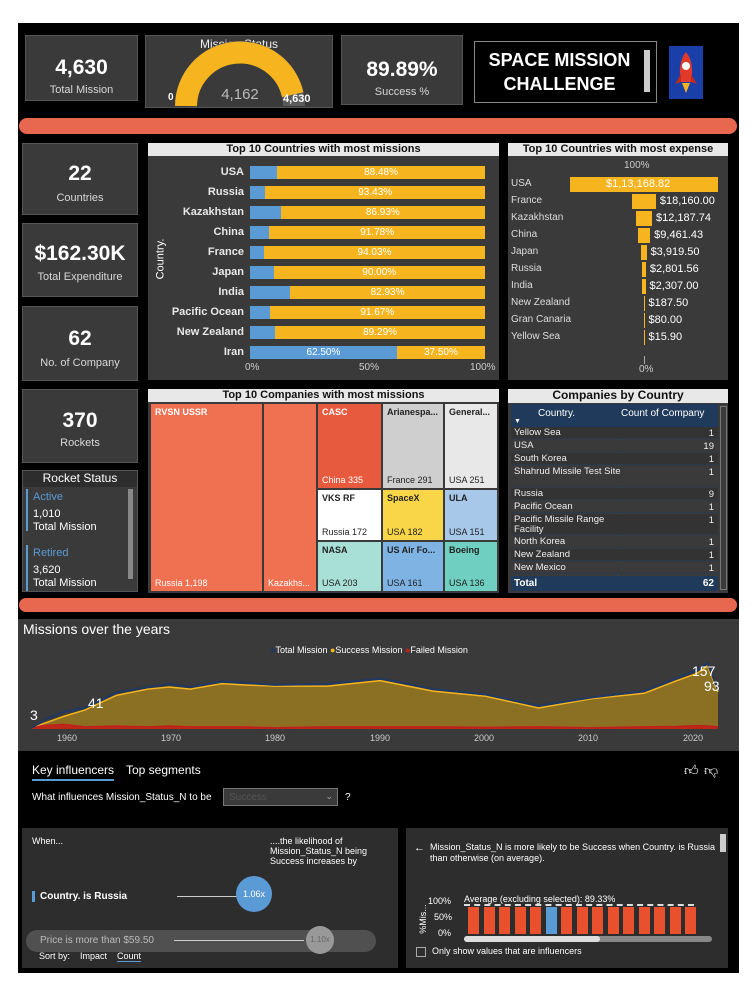 The width and height of the screenshot is (756, 996). What do you see at coordinates (614, 459) in the screenshot?
I see `table-row: South Korea 1` at bounding box center [614, 459].